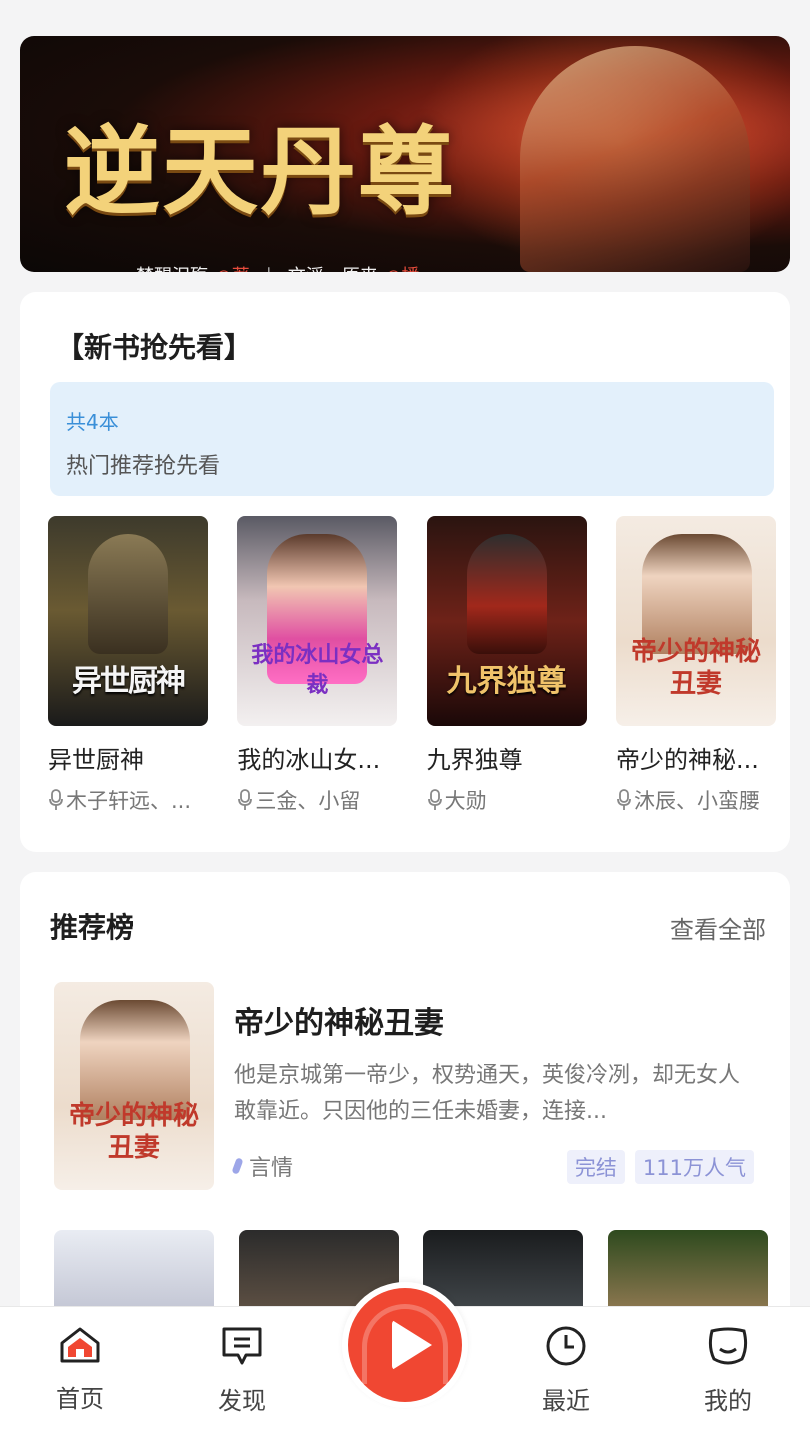  Describe the element at coordinates (333, 267) in the screenshot. I see `banner-narrators: 文滔、原来` at that location.